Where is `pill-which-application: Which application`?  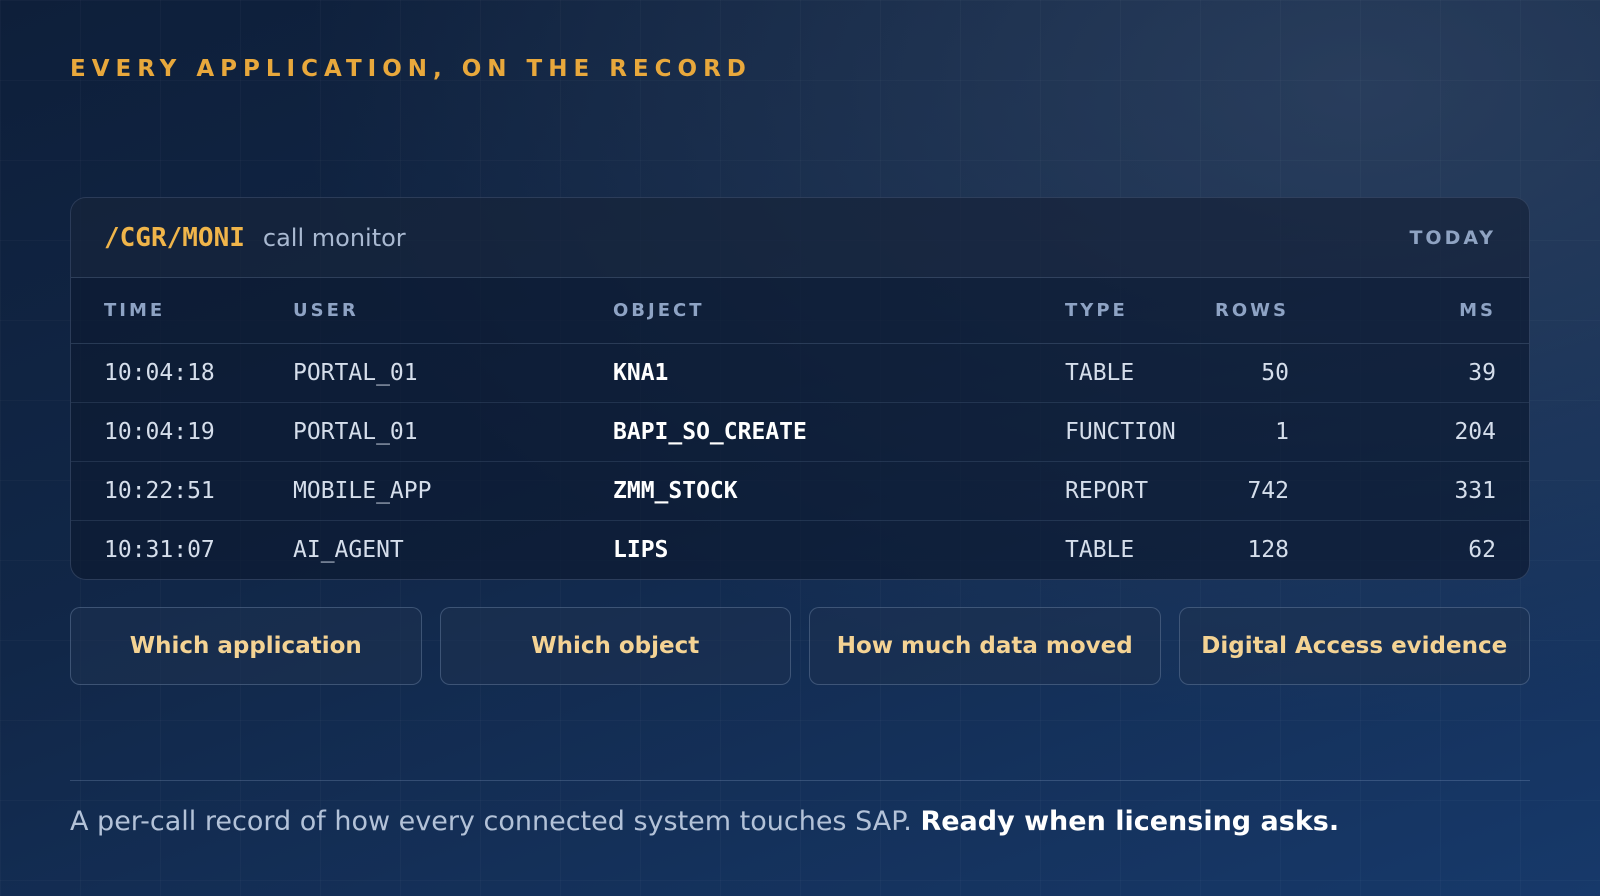
pill-which-application: Which application is located at coordinates (246, 646).